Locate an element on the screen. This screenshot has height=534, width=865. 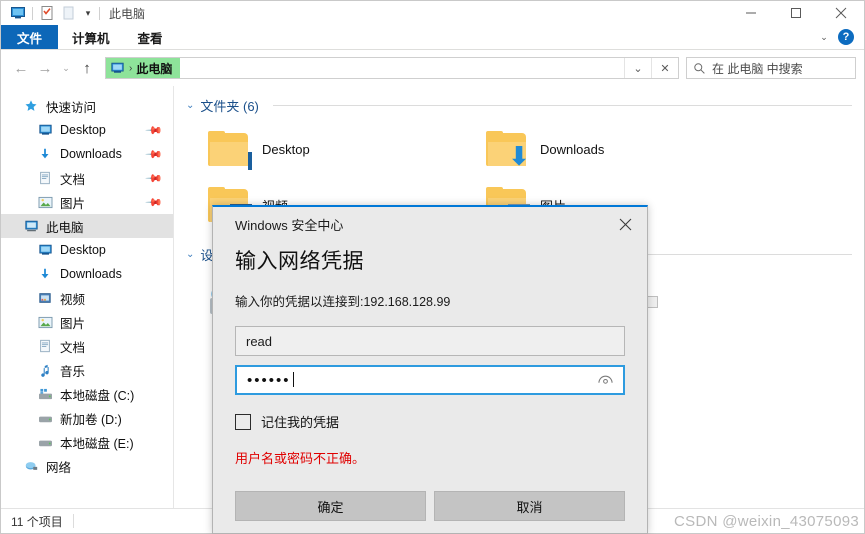
sidebar-item-videos: 视频 is located at coordinates (87, 298).